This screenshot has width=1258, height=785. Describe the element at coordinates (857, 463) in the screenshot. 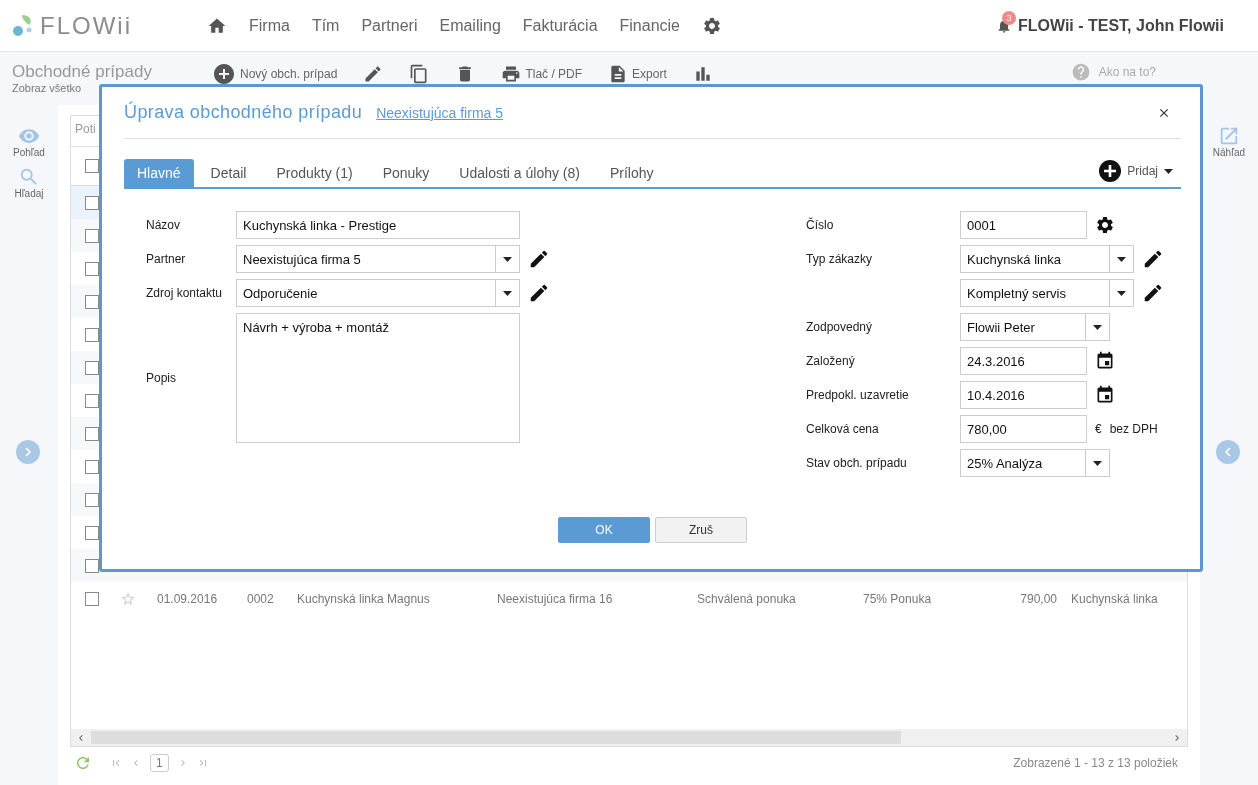

I see `field-label: Stav obch. prípadu` at that location.